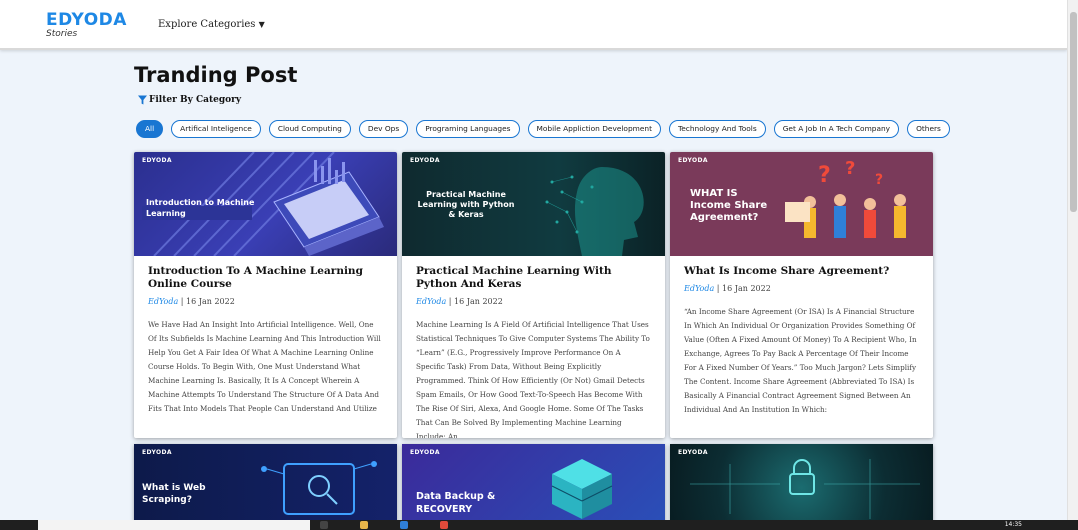 The height and width of the screenshot is (530, 1078). I want to click on chip-all: All, so click(150, 129).